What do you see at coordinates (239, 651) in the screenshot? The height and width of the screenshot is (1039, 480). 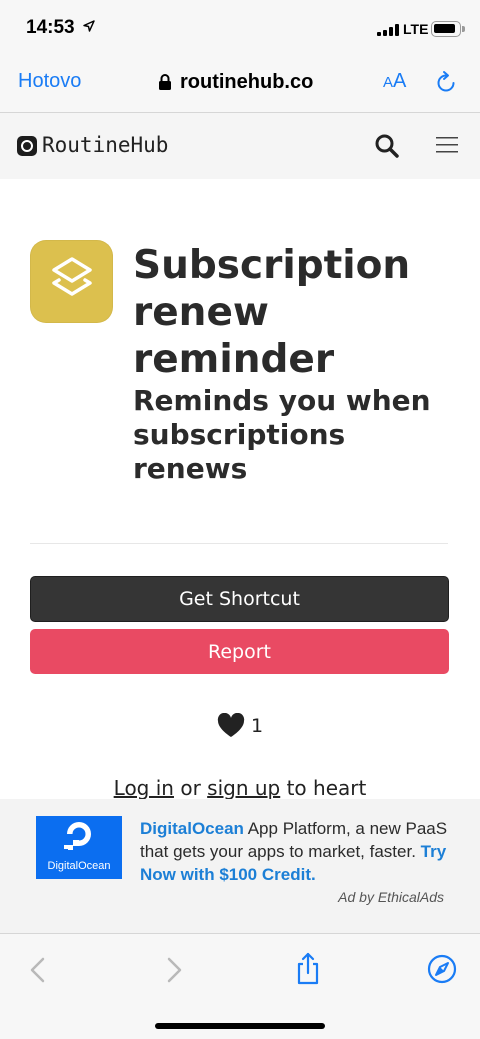 I see `report-button: Report` at bounding box center [239, 651].